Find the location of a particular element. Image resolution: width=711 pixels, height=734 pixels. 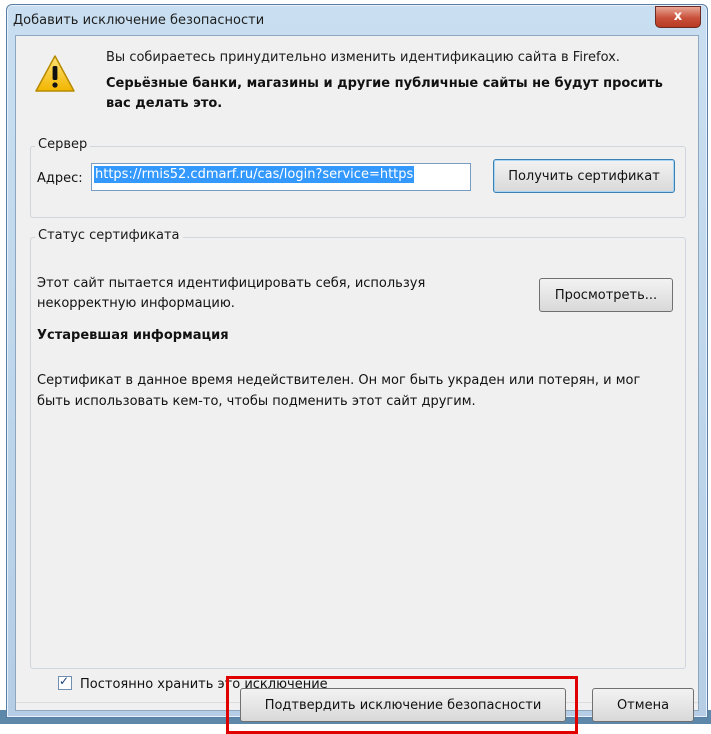

title-bar: Добавить исключение безопасности x is located at coordinates (357, 20).